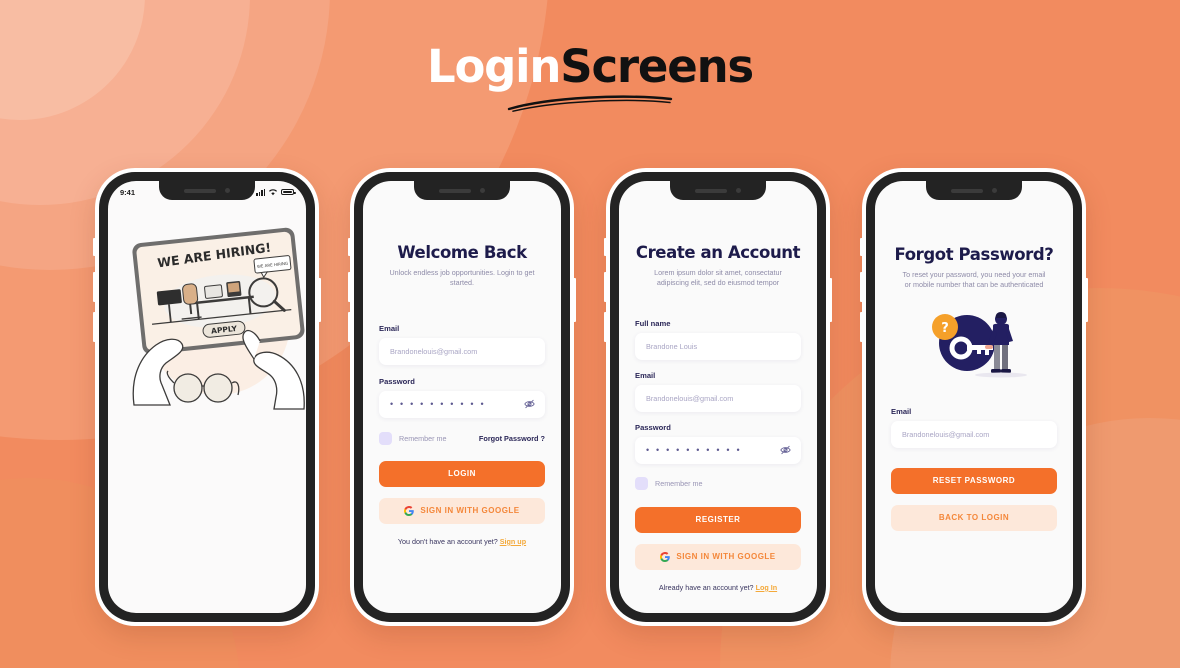  What do you see at coordinates (657, 66) in the screenshot?
I see `title-word-screens: Screens` at bounding box center [657, 66].